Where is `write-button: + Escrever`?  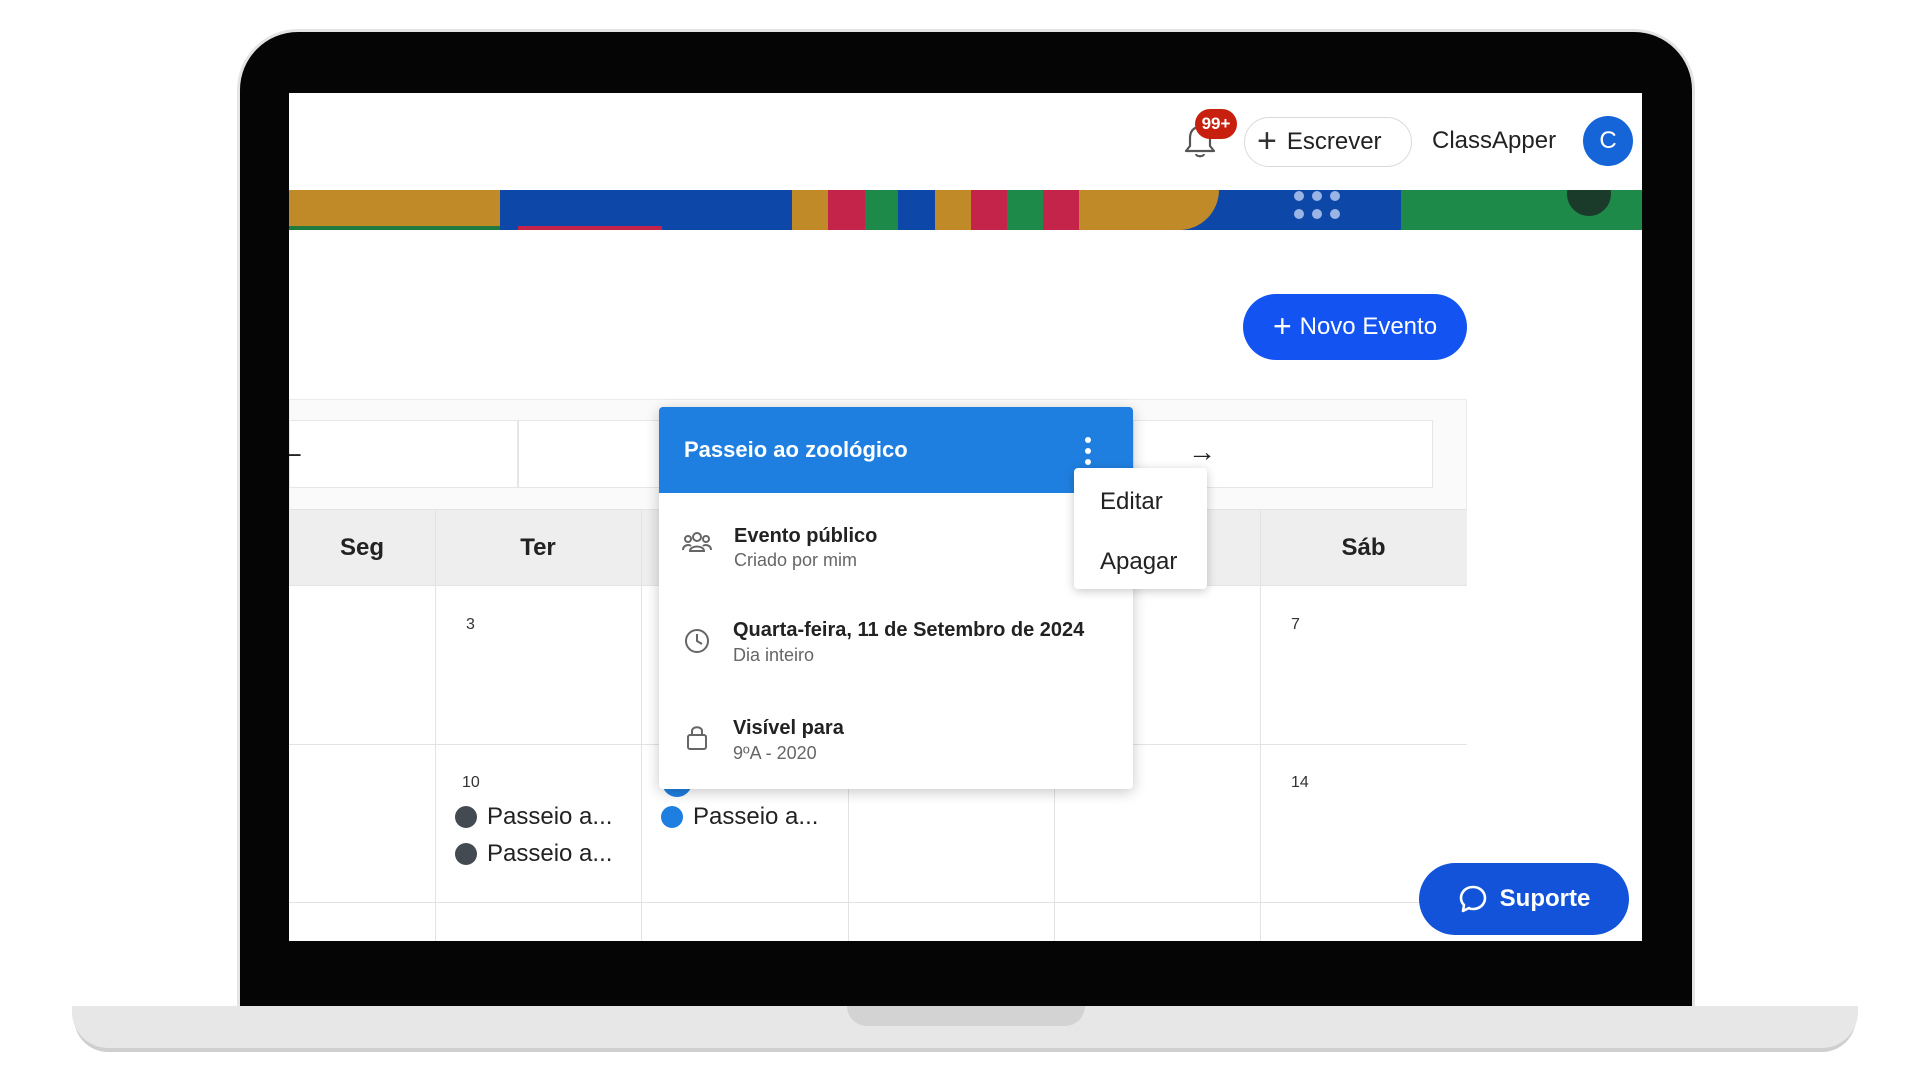
write-button: + Escrever is located at coordinates (1328, 142).